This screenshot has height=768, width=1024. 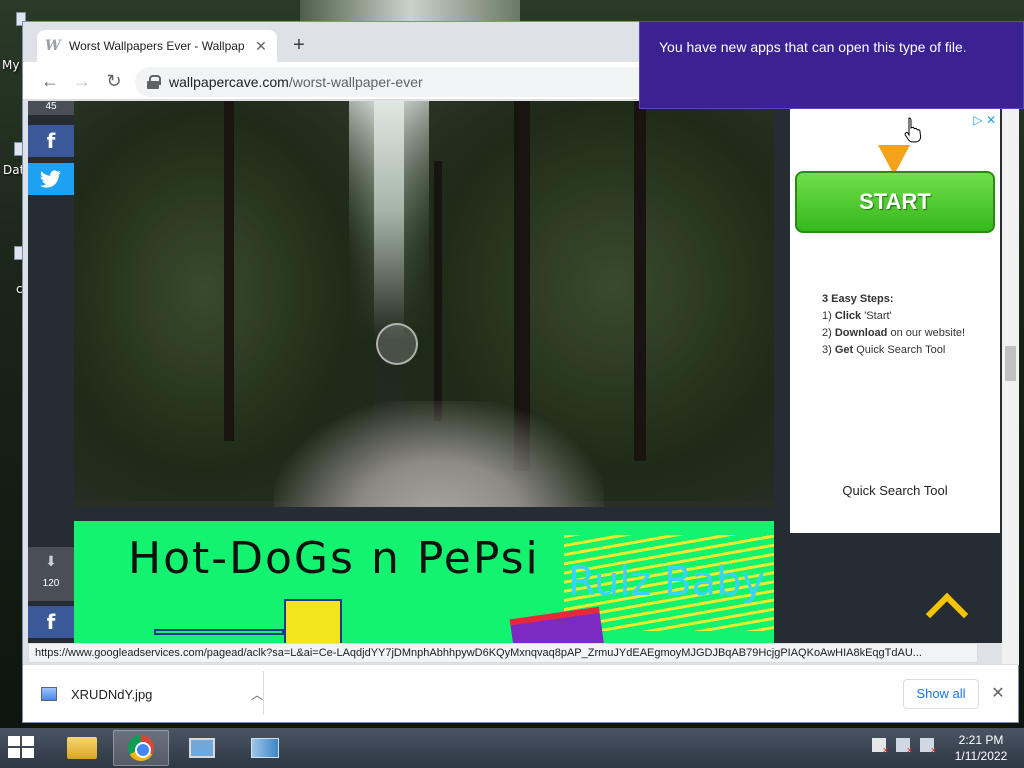 What do you see at coordinates (397, 344) in the screenshot?
I see `image-zoom-circle-icon` at bounding box center [397, 344].